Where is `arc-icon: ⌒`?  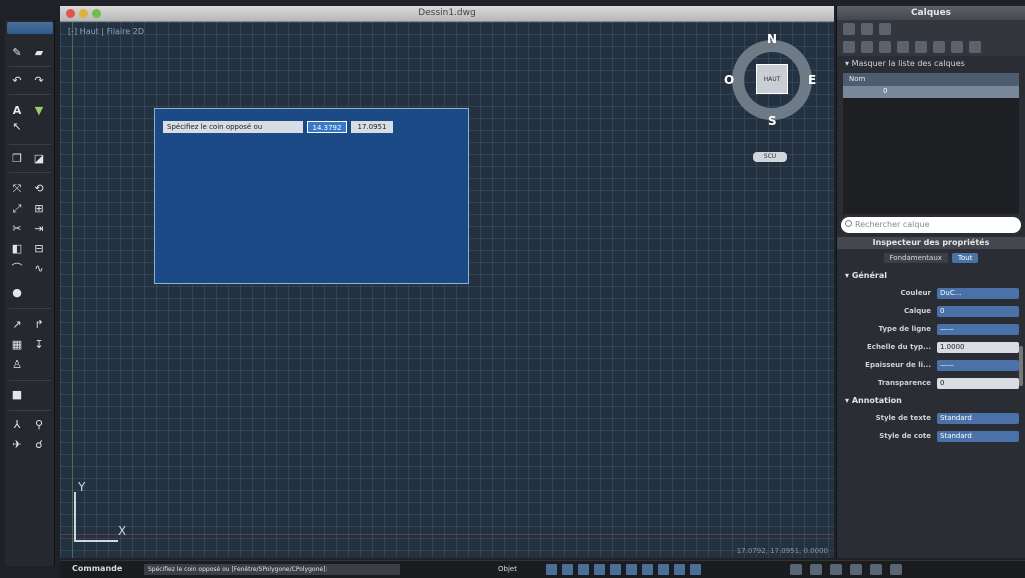
arc-icon: ⌒ is located at coordinates (17, 269).